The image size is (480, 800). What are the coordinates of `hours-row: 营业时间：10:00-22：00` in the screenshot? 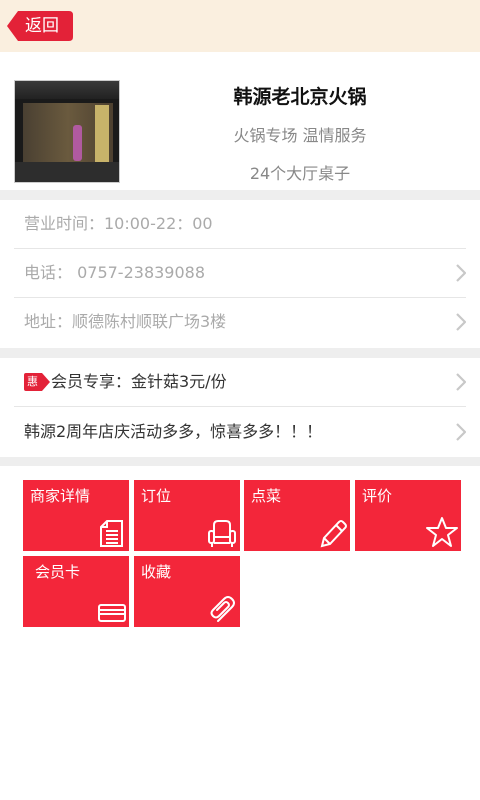 It's located at (240, 224).